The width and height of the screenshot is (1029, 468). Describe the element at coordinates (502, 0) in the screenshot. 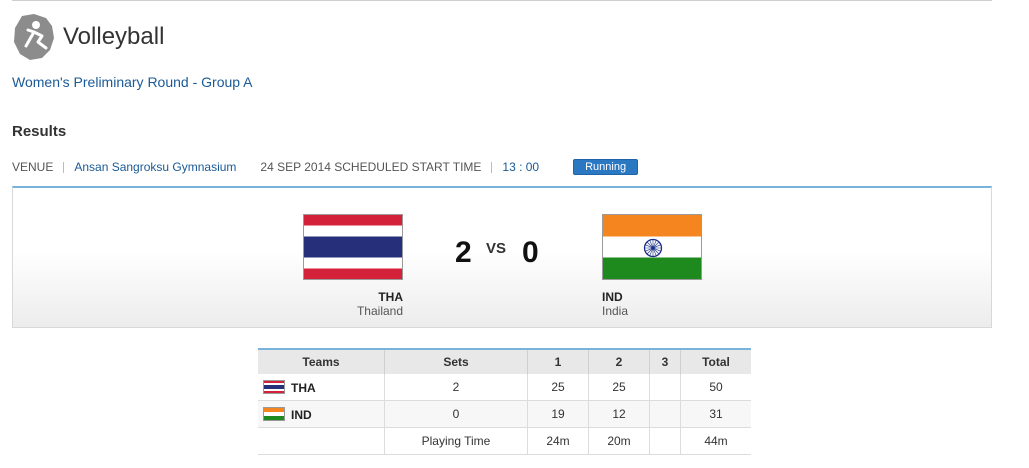

I see `top-divider` at that location.